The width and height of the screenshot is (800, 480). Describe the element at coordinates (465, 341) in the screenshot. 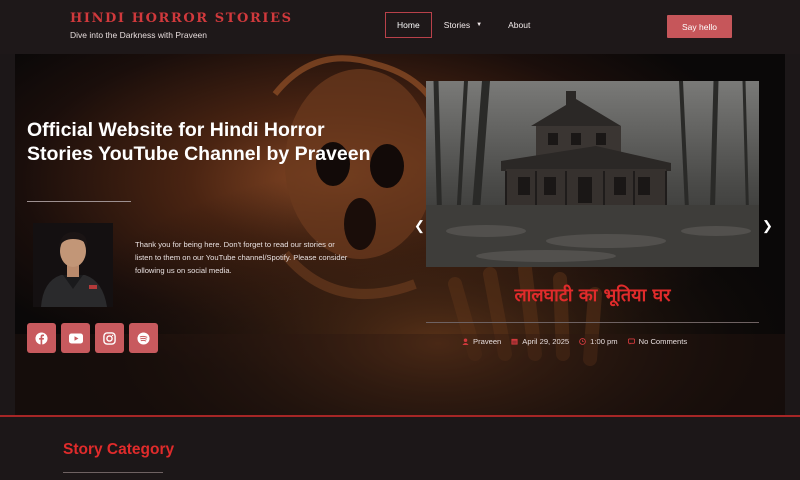

I see `user-icon` at that location.